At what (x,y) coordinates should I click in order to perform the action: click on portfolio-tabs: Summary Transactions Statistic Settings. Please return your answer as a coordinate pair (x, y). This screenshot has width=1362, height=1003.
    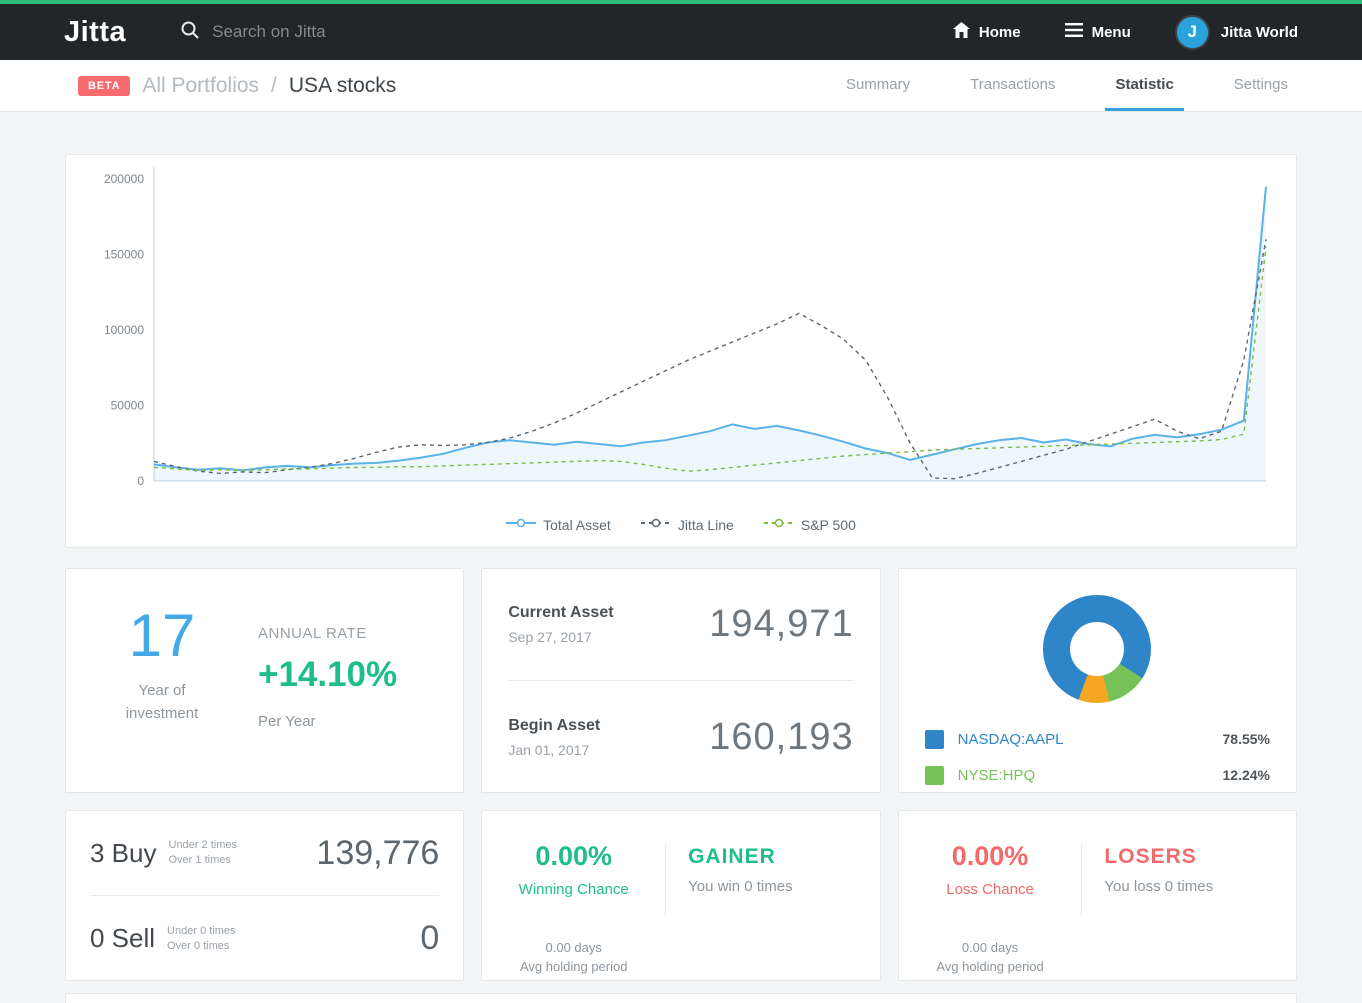
    Looking at the image, I should click on (1047, 85).